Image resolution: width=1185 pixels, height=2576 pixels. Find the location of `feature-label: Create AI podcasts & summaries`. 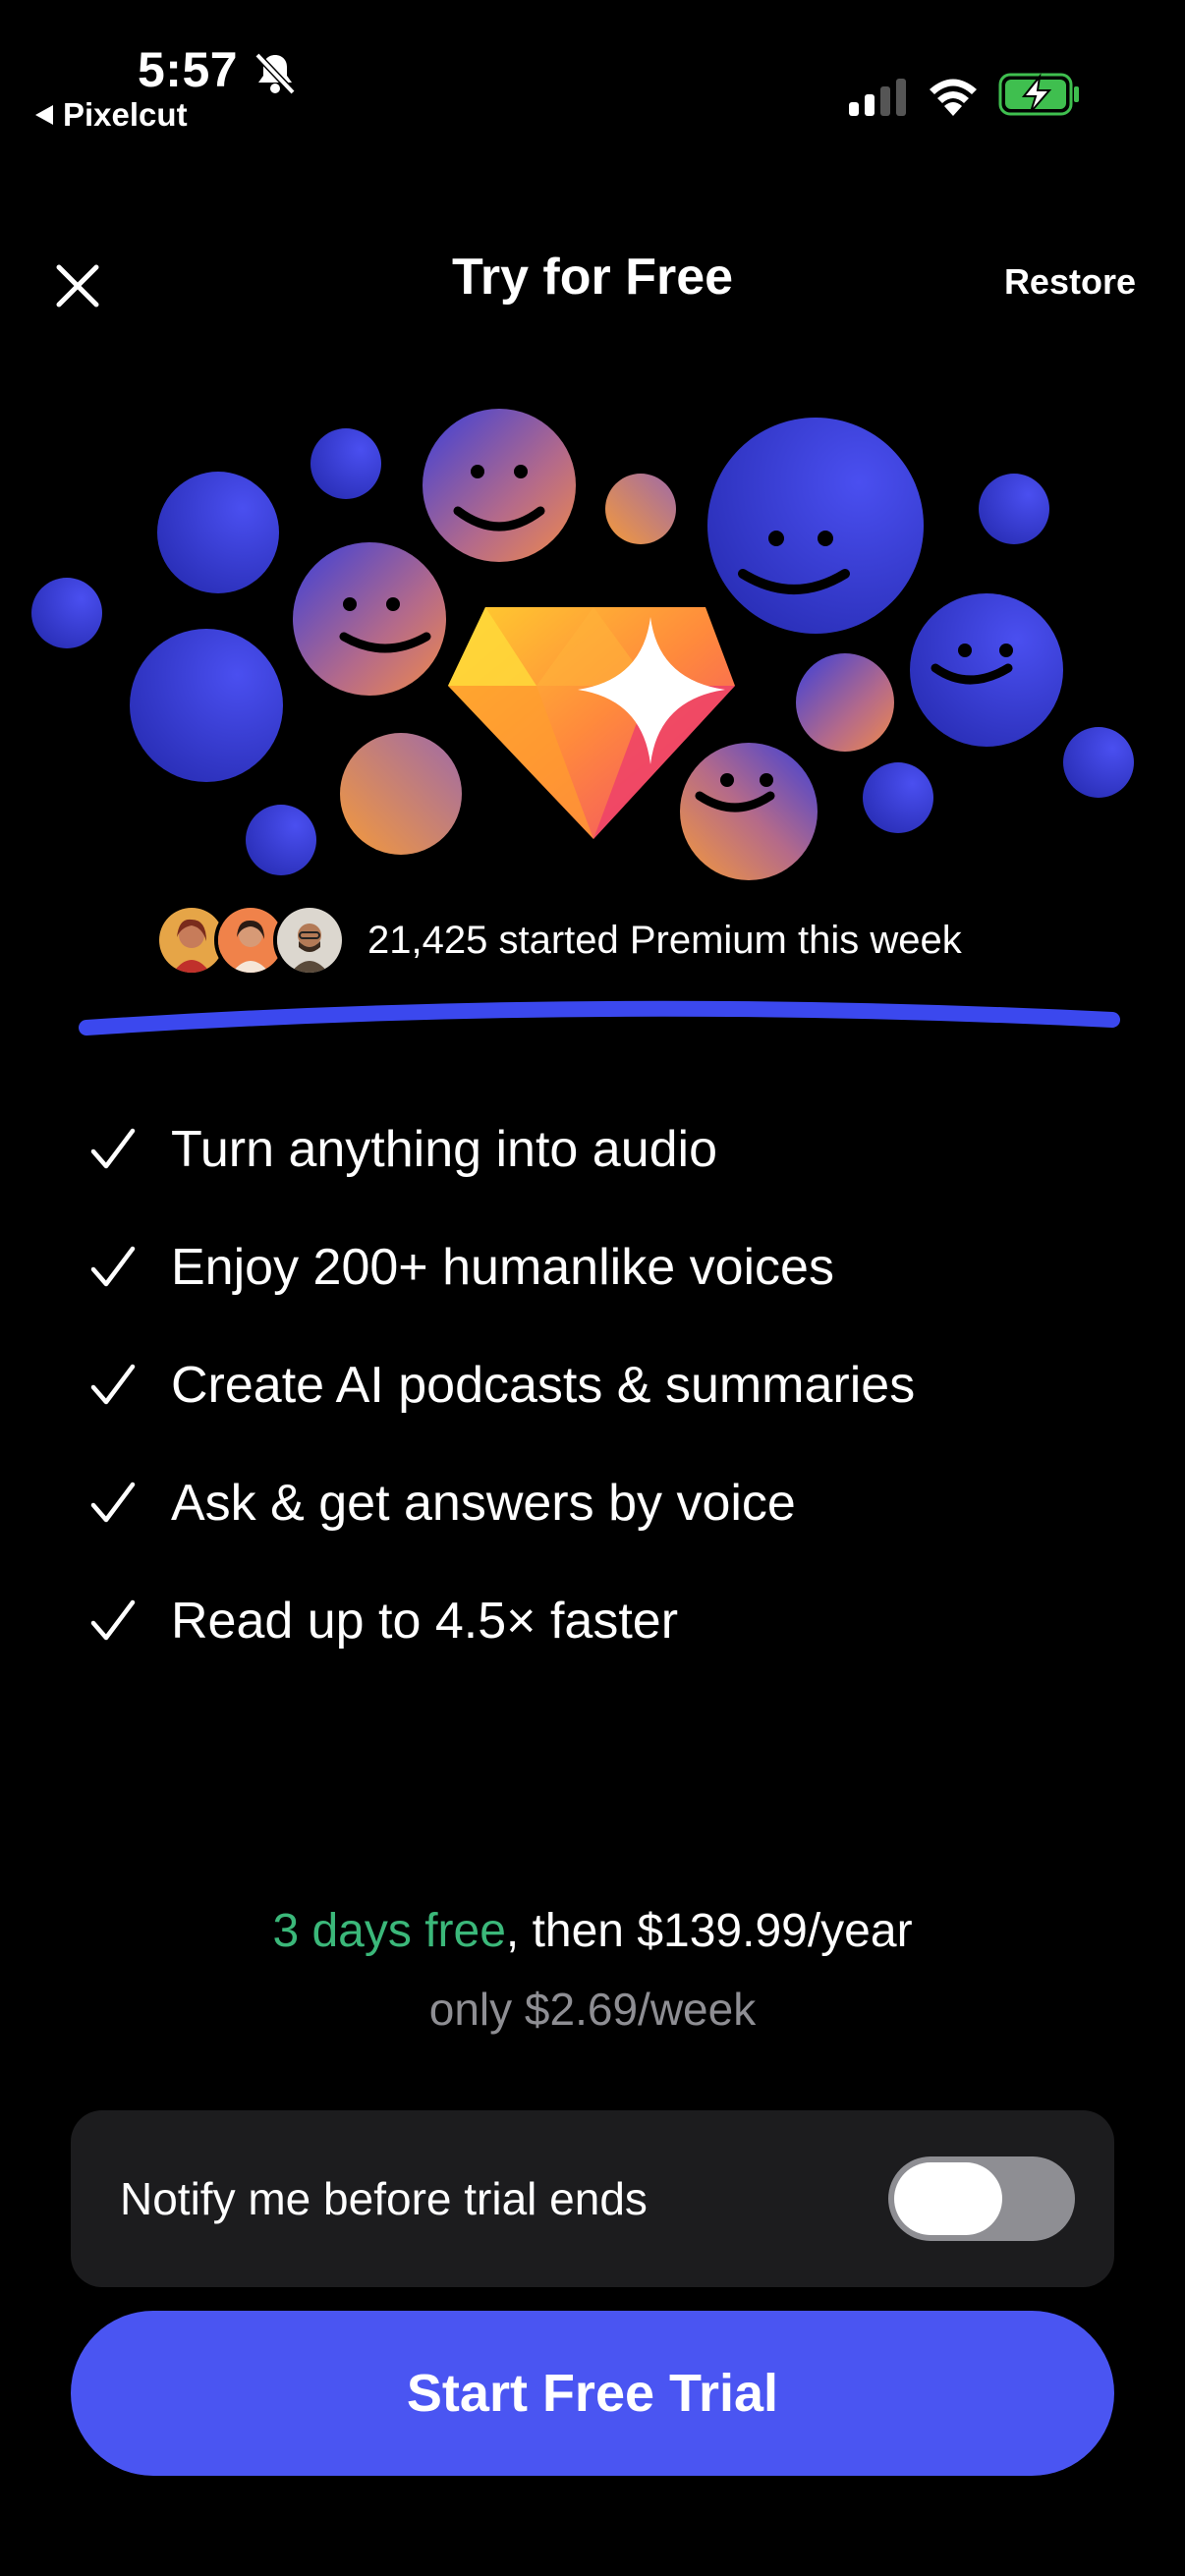

feature-label: Create AI podcasts & summaries is located at coordinates (544, 1385).